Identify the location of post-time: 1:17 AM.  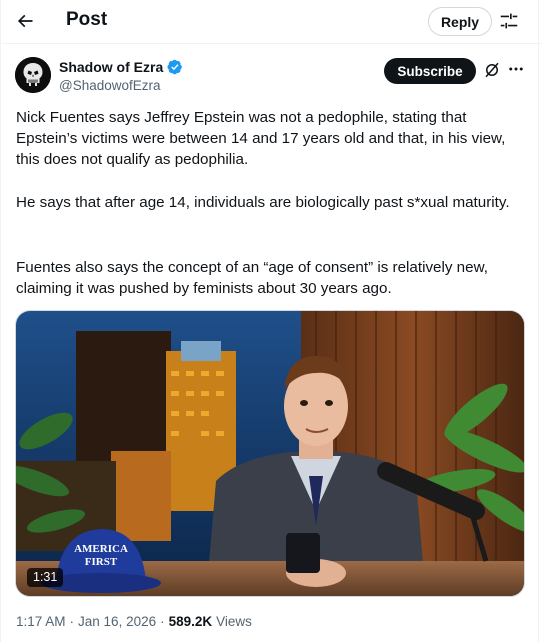
(41, 621).